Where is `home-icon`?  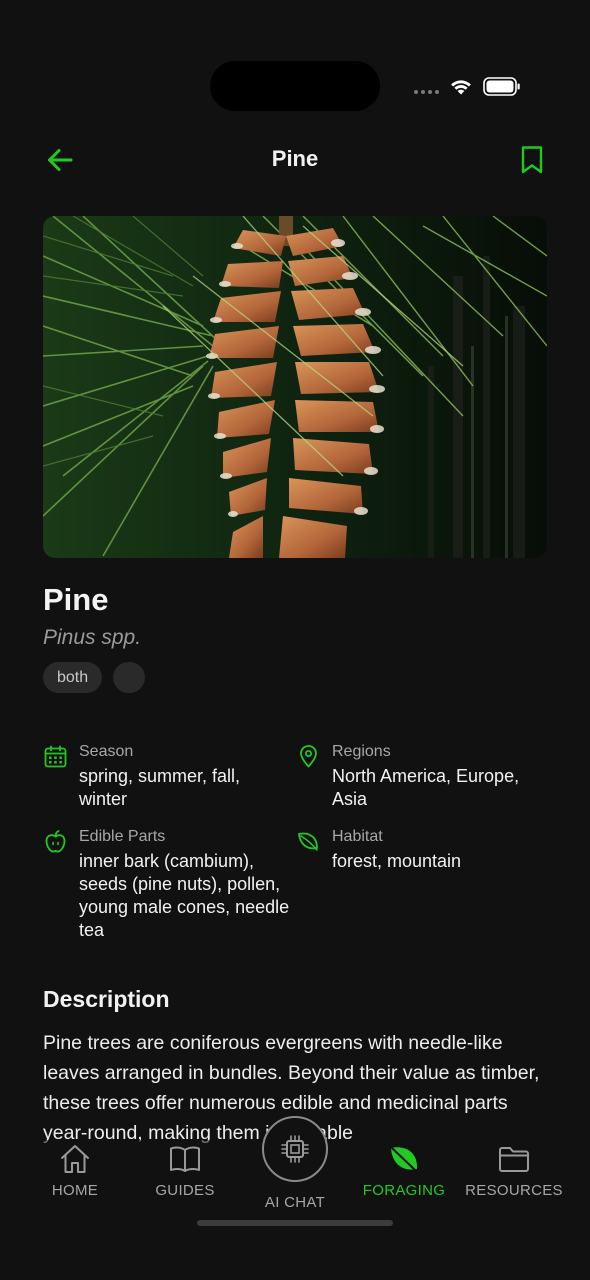
home-icon is located at coordinates (75, 1159).